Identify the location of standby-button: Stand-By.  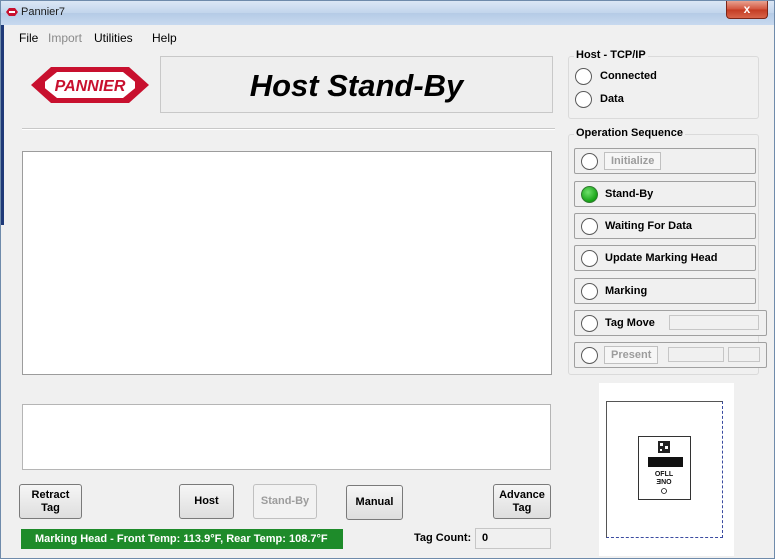
(285, 501).